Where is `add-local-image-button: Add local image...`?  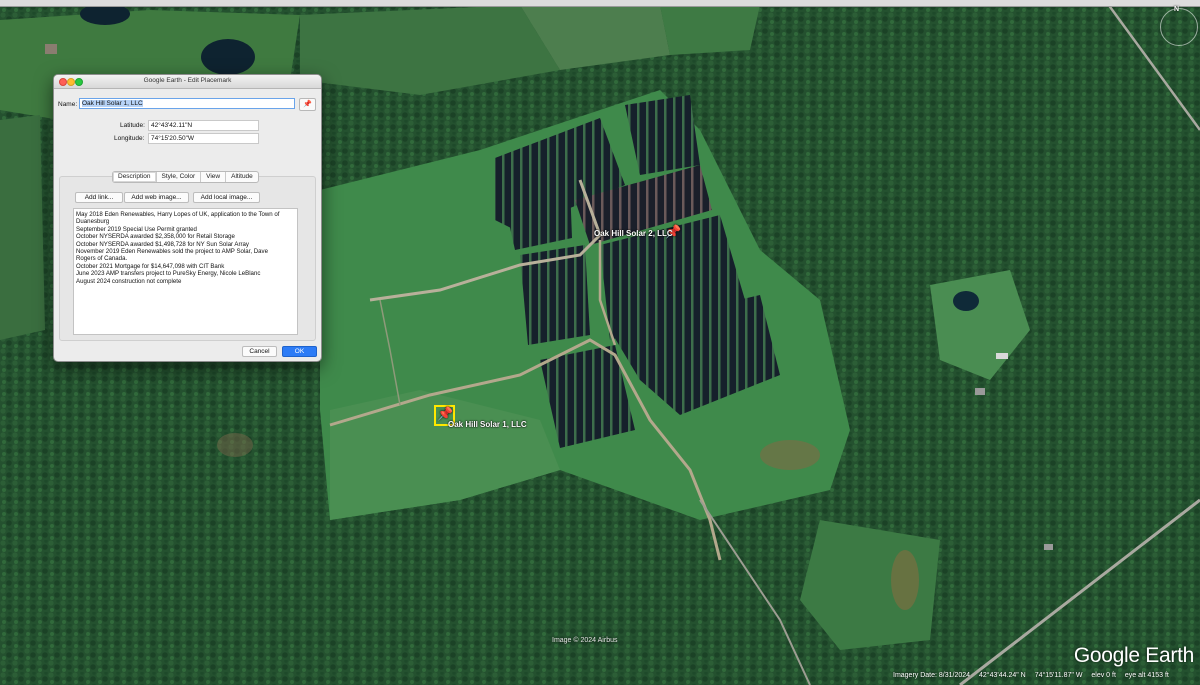
add-local-image-button: Add local image... is located at coordinates (226, 197).